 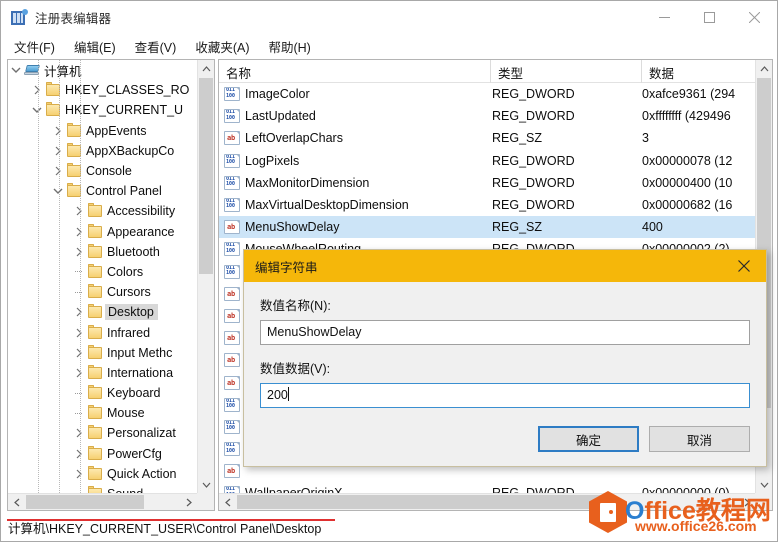 What do you see at coordinates (97, 46) in the screenshot?
I see `menu-item-edit: 编辑(E)` at bounding box center [97, 46].